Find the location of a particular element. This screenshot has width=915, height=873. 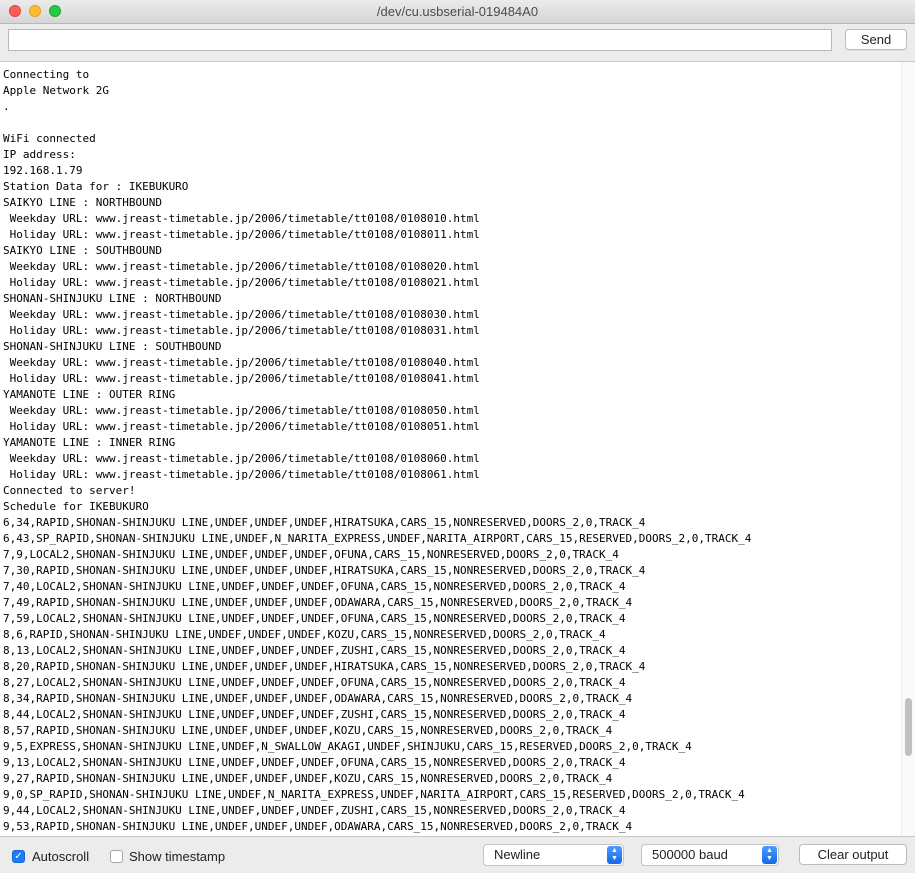

scrollbar-thumb is located at coordinates (908, 727).